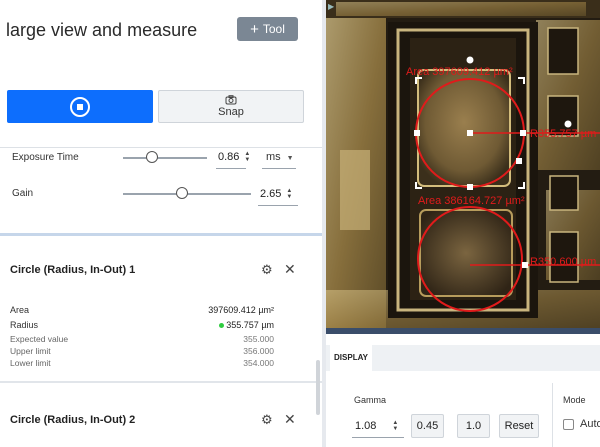  Describe the element at coordinates (278, 205) in the screenshot. I see `gain-input-underline` at that location.